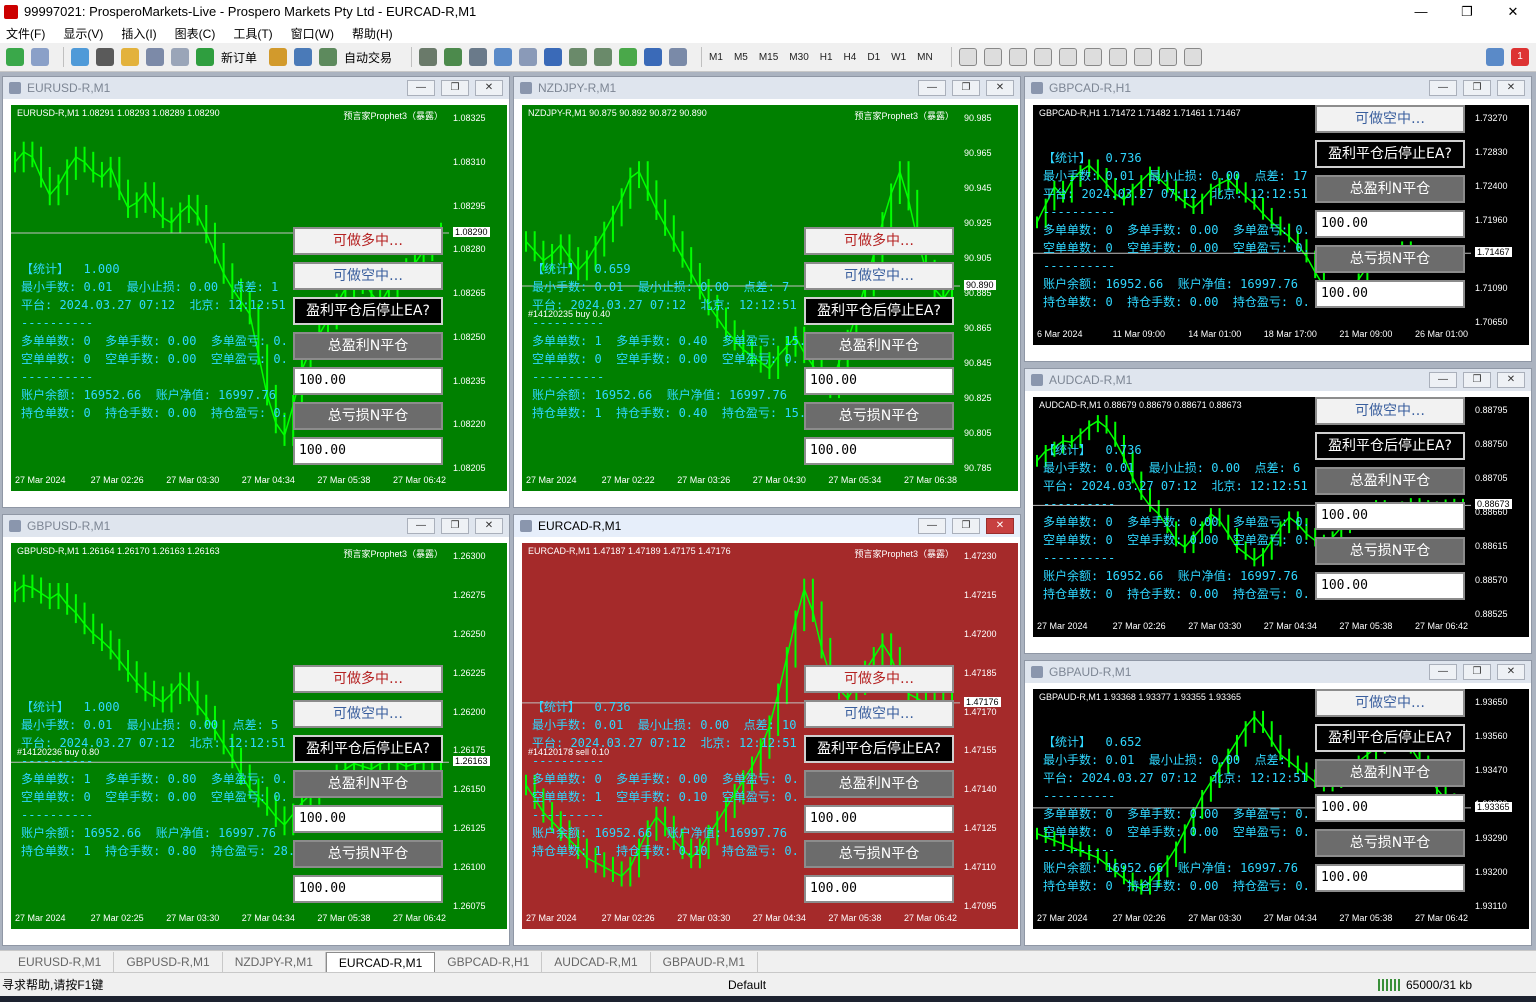  What do you see at coordinates (1513, 12) in the screenshot?
I see `close-button: ✕` at bounding box center [1513, 12].